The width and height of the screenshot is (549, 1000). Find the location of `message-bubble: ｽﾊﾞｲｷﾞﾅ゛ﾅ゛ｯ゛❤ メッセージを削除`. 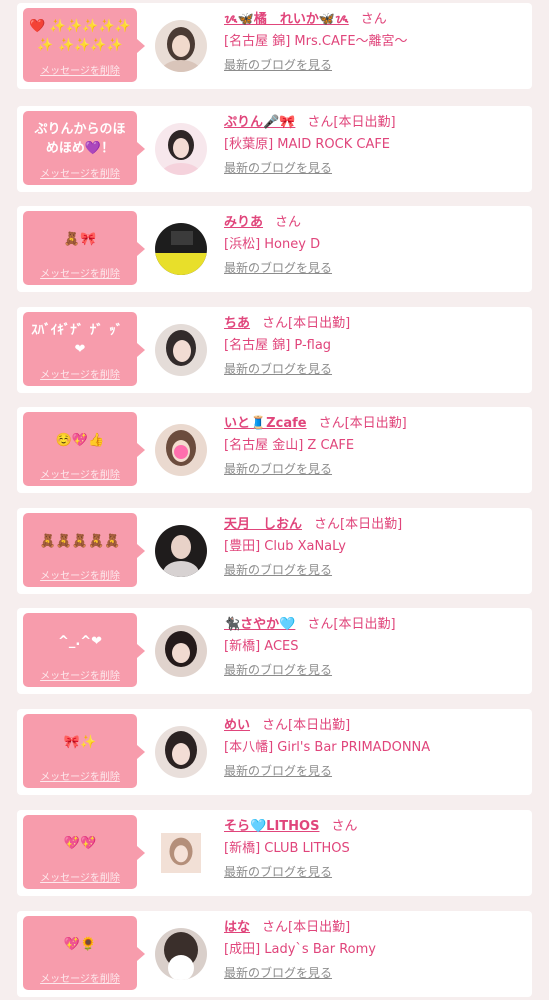

message-bubble: ｽﾊﾞｲｷﾞﾅ゛ﾅ゛ｯ゛❤ メッセージを削除 is located at coordinates (84, 349).